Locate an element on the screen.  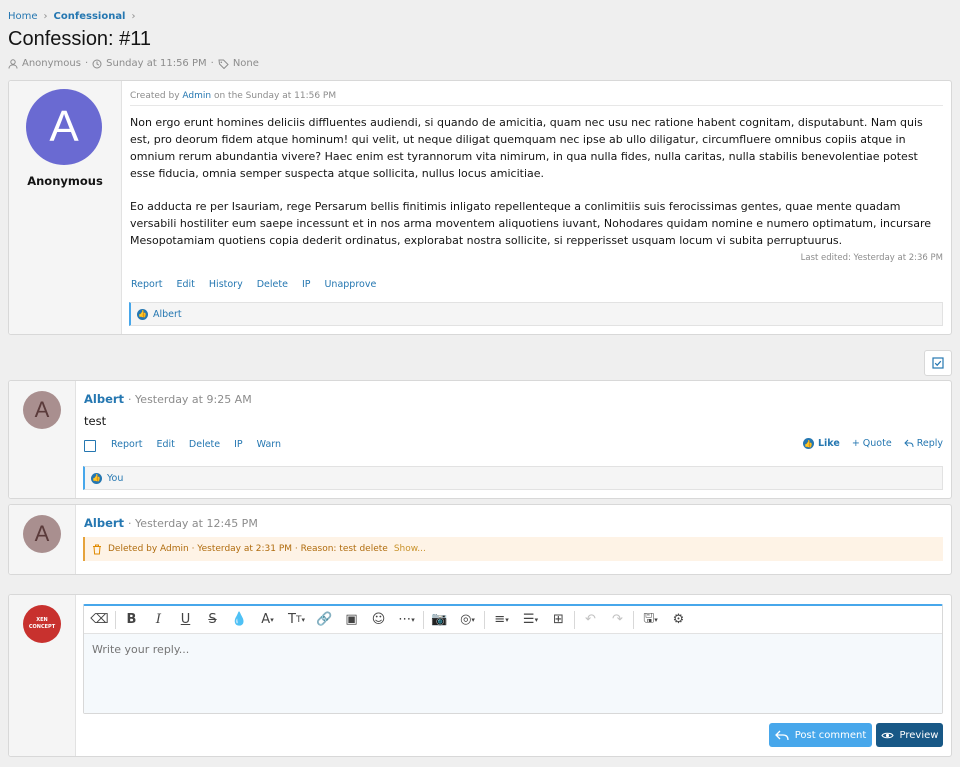
comment-user-panel: A is located at coordinates (42, 539).